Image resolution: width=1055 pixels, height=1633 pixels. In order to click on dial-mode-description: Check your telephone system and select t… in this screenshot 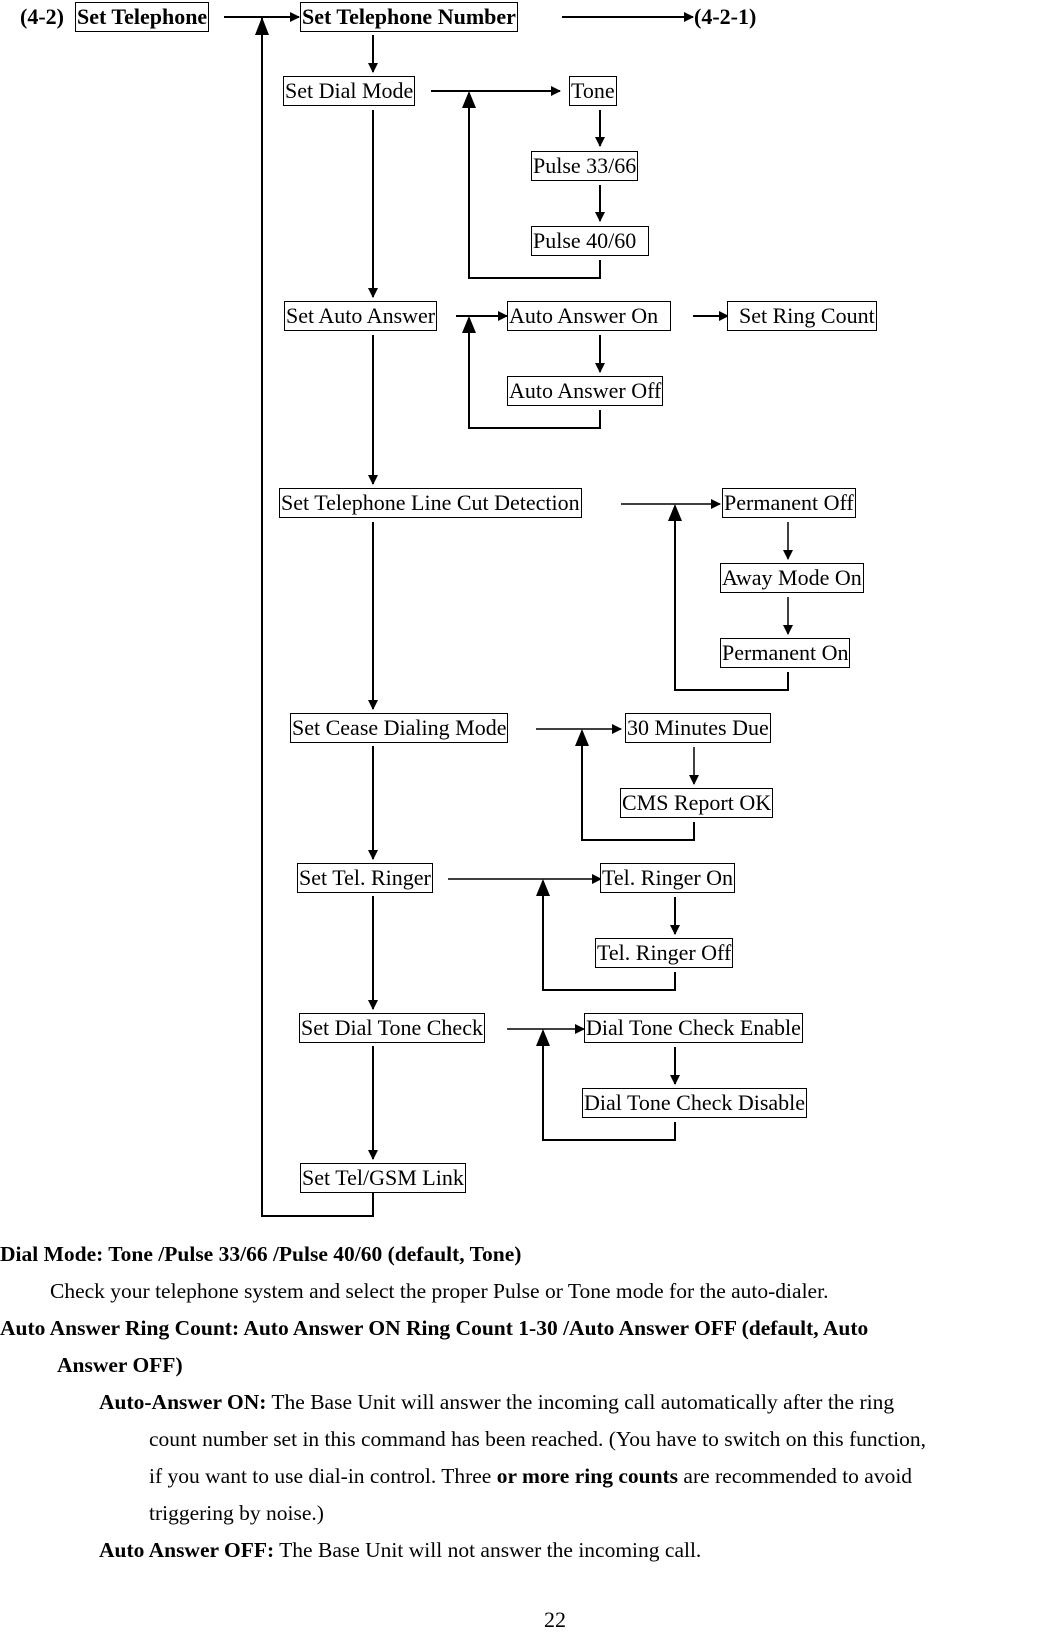, I will do `click(439, 1291)`.